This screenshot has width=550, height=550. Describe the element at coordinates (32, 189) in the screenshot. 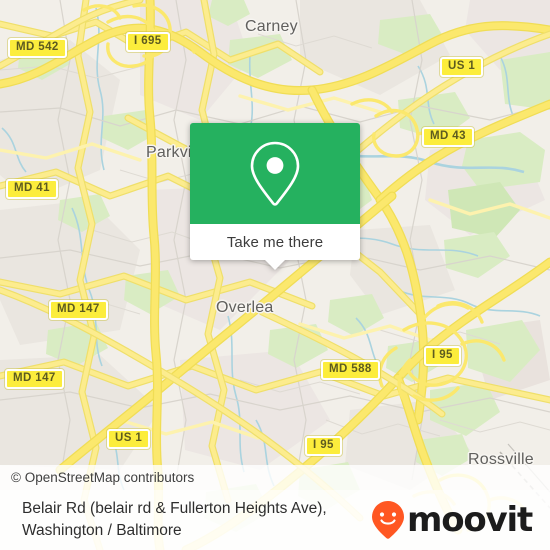

I see `road-shield-md-41: MD 41` at that location.